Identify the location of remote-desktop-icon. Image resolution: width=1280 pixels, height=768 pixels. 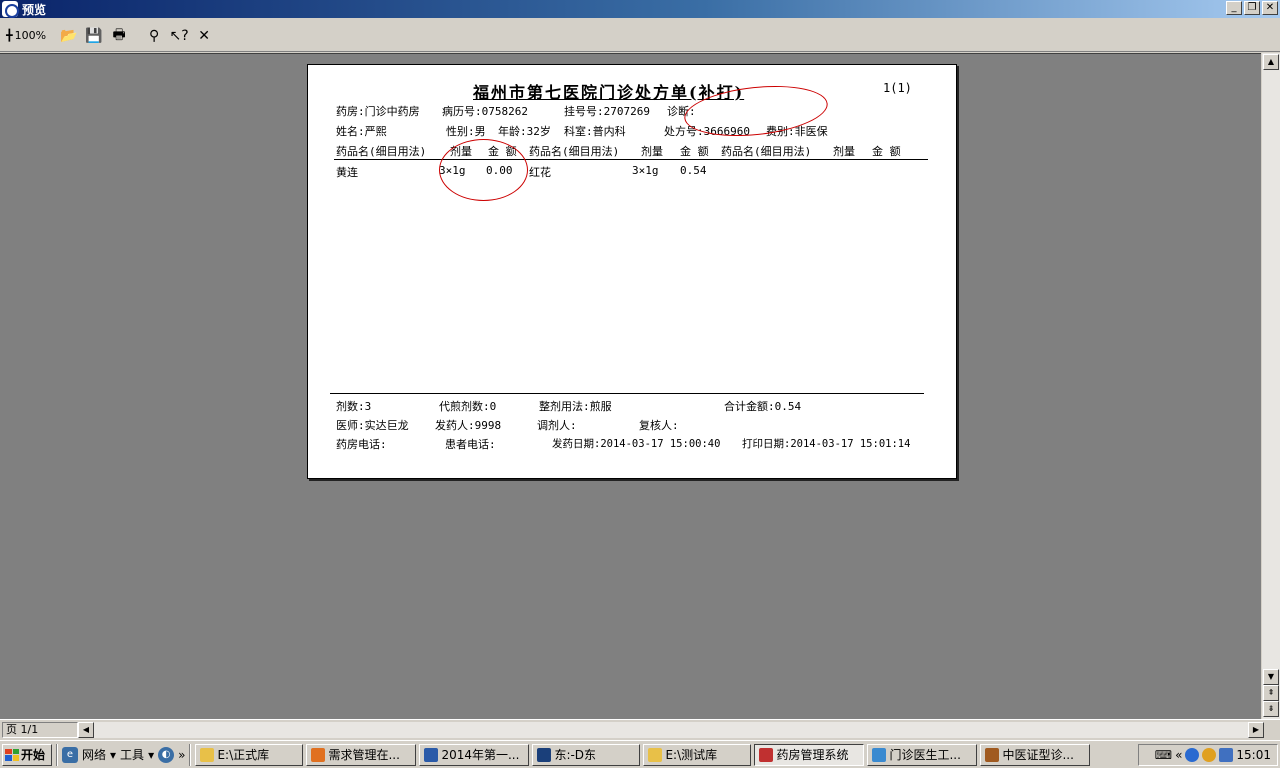
(544, 754).